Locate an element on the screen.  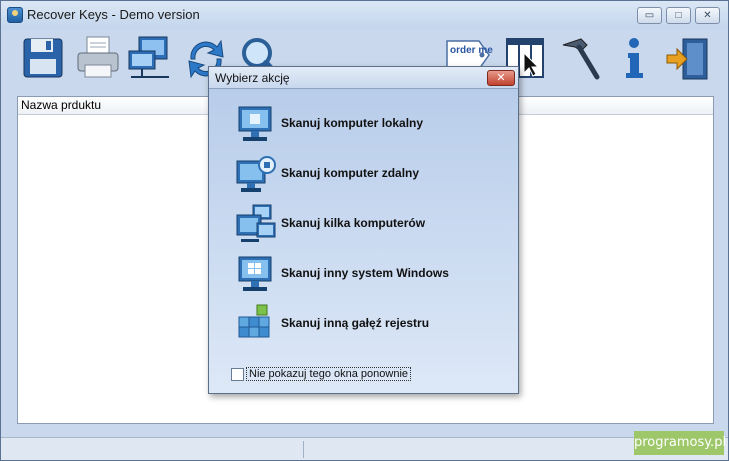
dont-show-again-checkbox is located at coordinates (237, 374).